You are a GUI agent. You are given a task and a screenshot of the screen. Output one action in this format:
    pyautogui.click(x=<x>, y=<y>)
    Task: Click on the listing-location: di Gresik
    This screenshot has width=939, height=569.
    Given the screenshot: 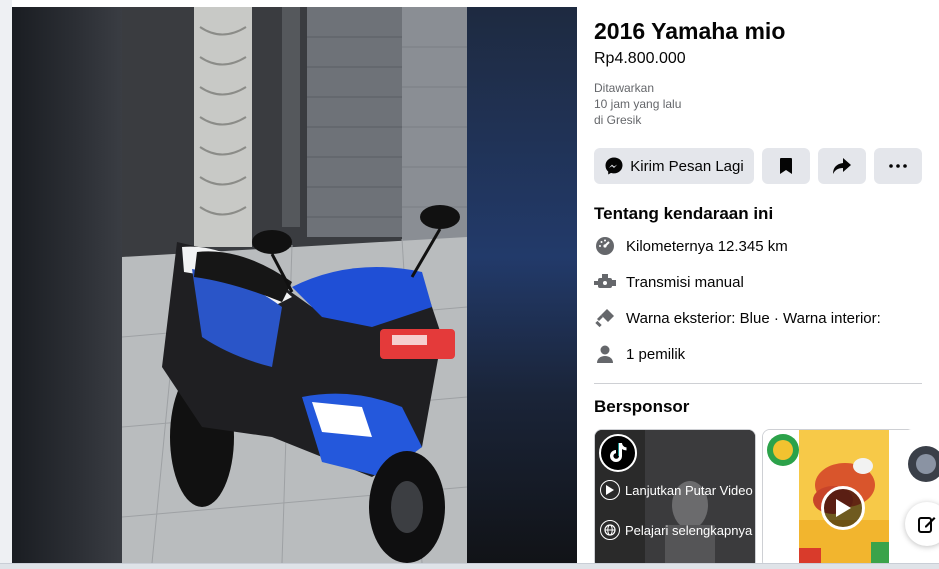 What is the action you would take?
    pyautogui.click(x=617, y=120)
    